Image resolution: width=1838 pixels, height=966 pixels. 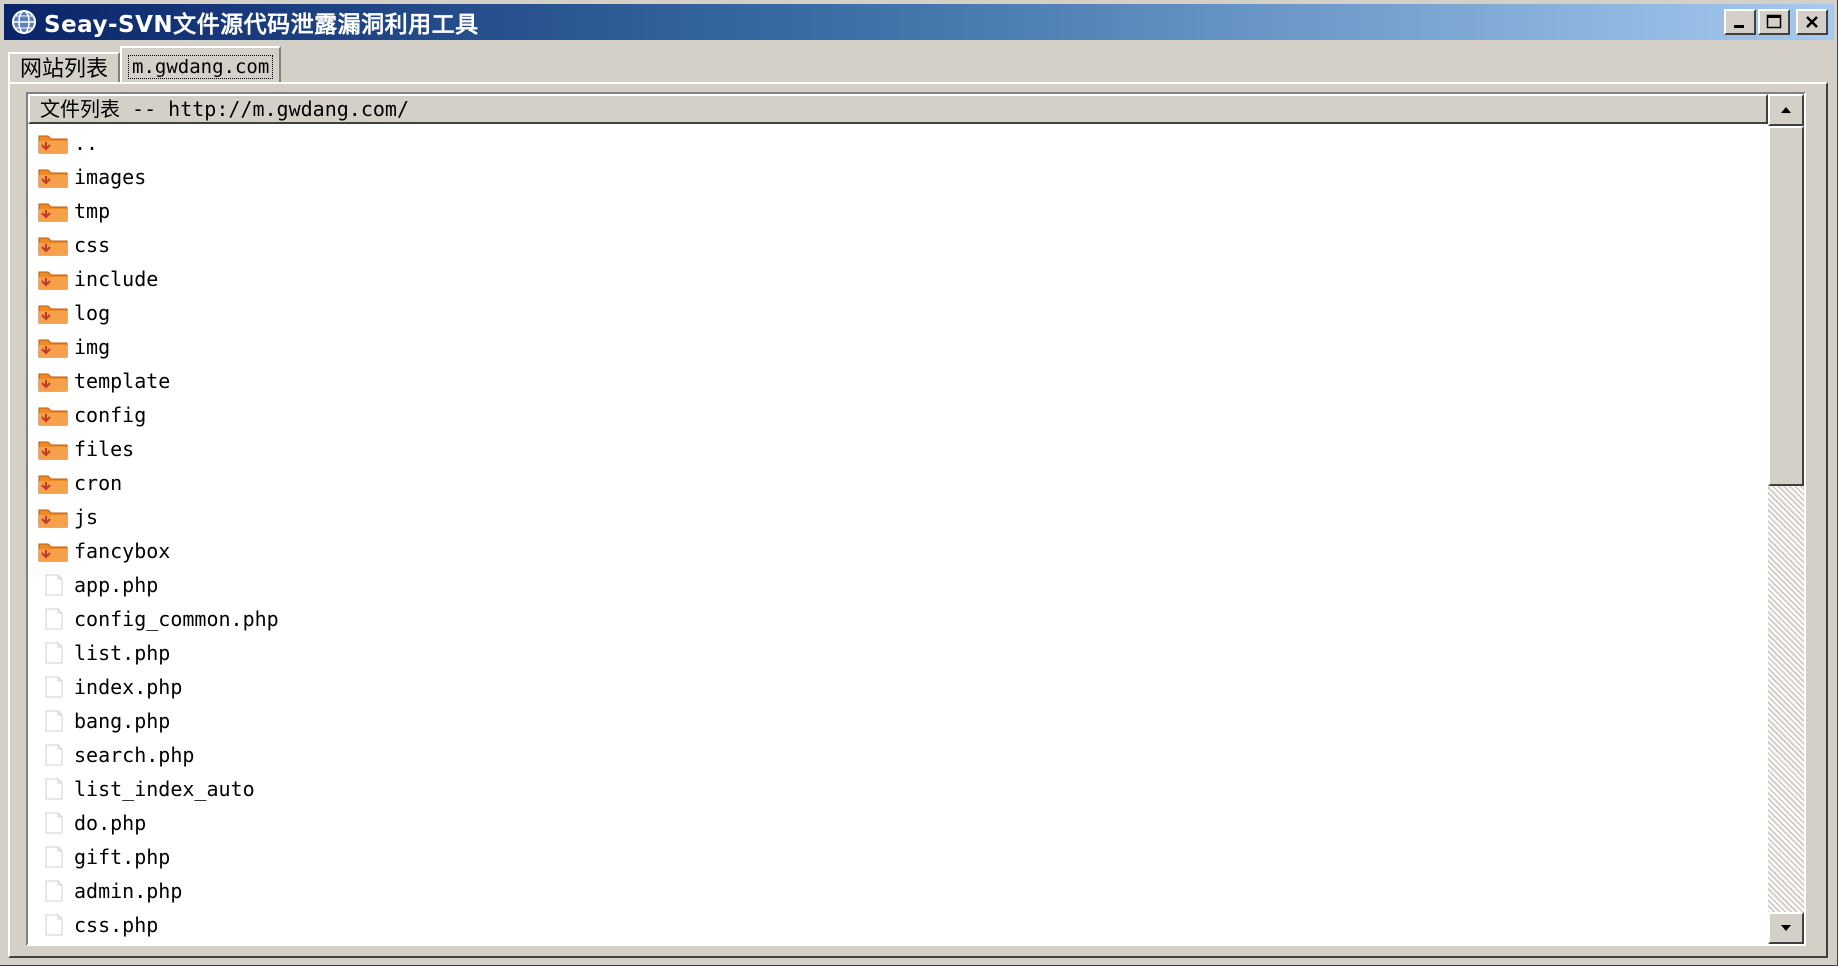 I want to click on folder-row: log, so click(x=897, y=313).